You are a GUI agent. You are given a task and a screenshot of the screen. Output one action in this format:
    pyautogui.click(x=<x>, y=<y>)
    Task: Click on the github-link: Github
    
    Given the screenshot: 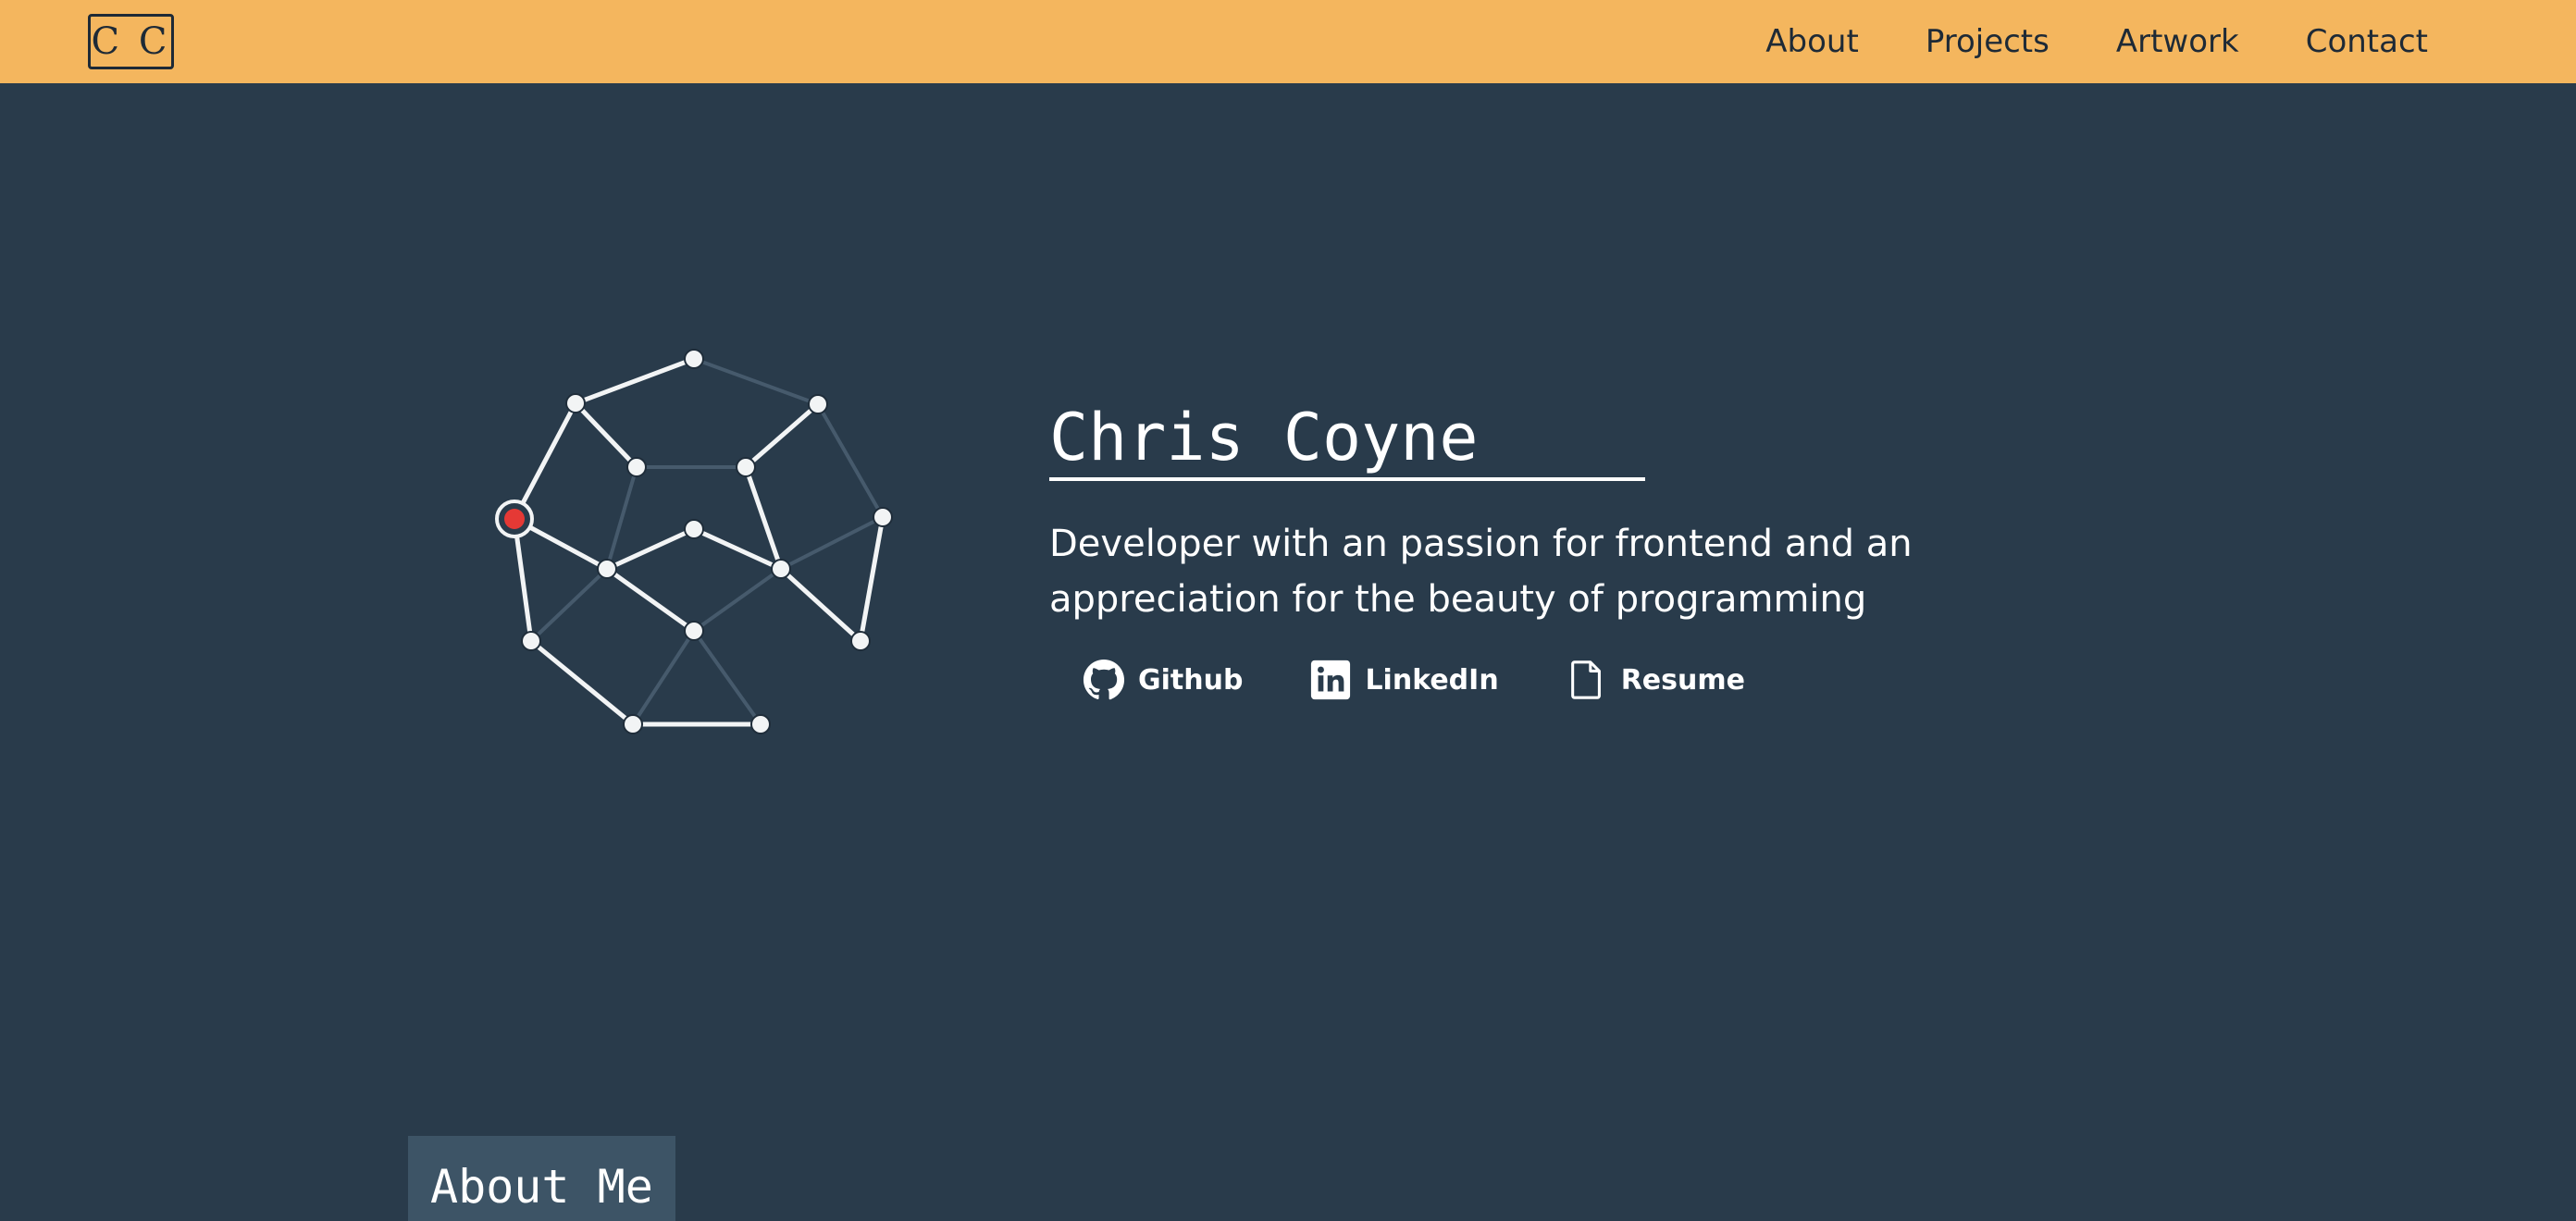 What is the action you would take?
    pyautogui.click(x=1163, y=680)
    